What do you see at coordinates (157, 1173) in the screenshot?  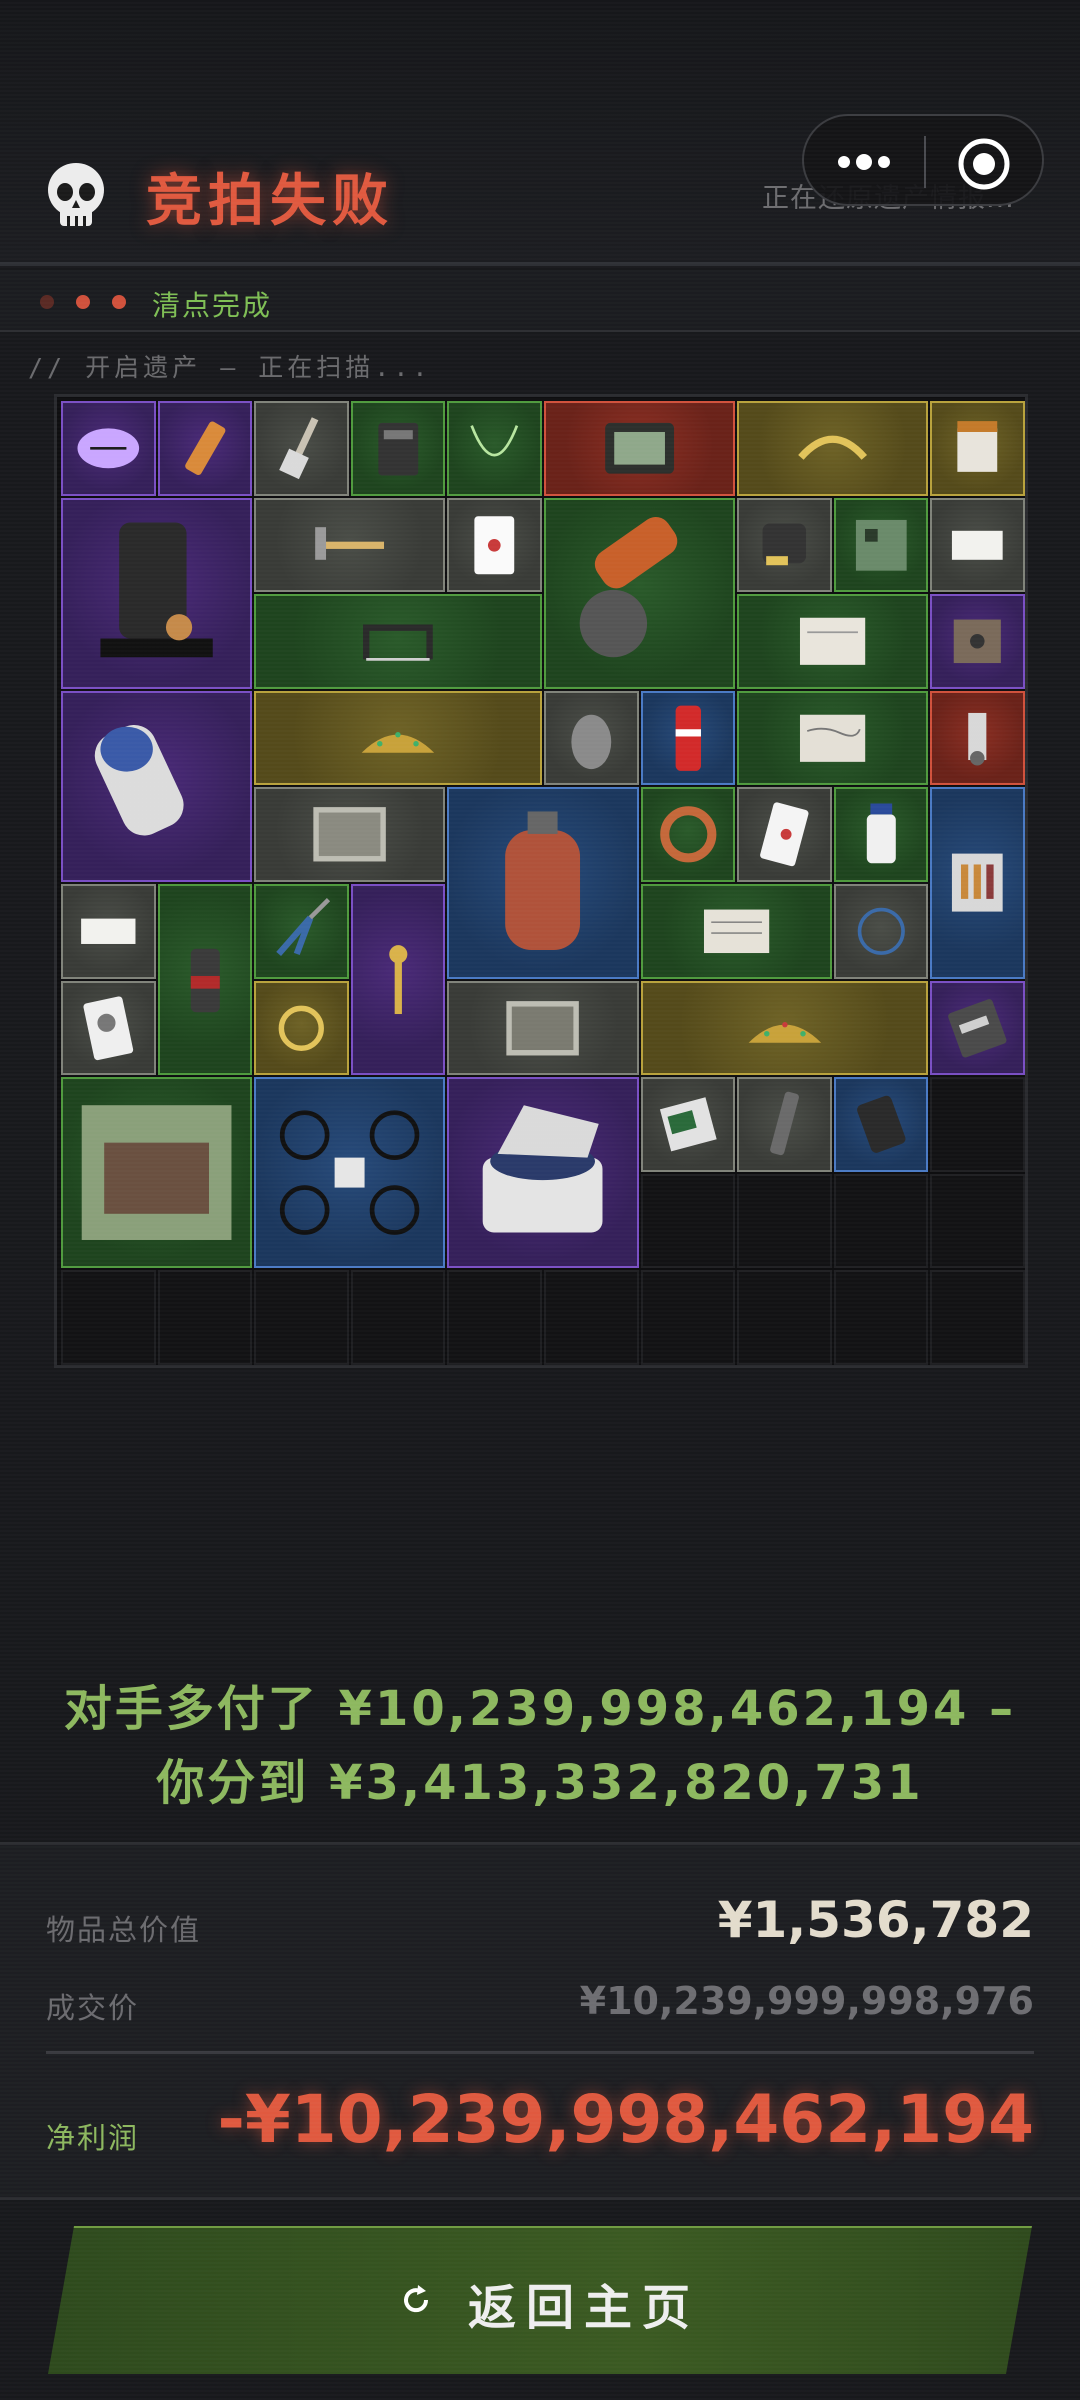 I see `inventory-item-hotel-painting` at bounding box center [157, 1173].